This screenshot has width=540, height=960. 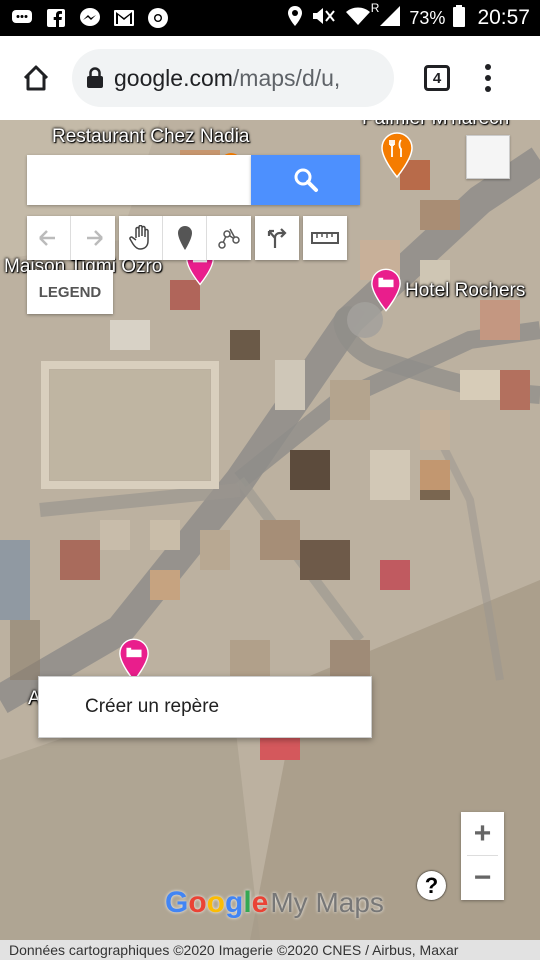 I want to click on directions-tools, so click(x=277, y=238).